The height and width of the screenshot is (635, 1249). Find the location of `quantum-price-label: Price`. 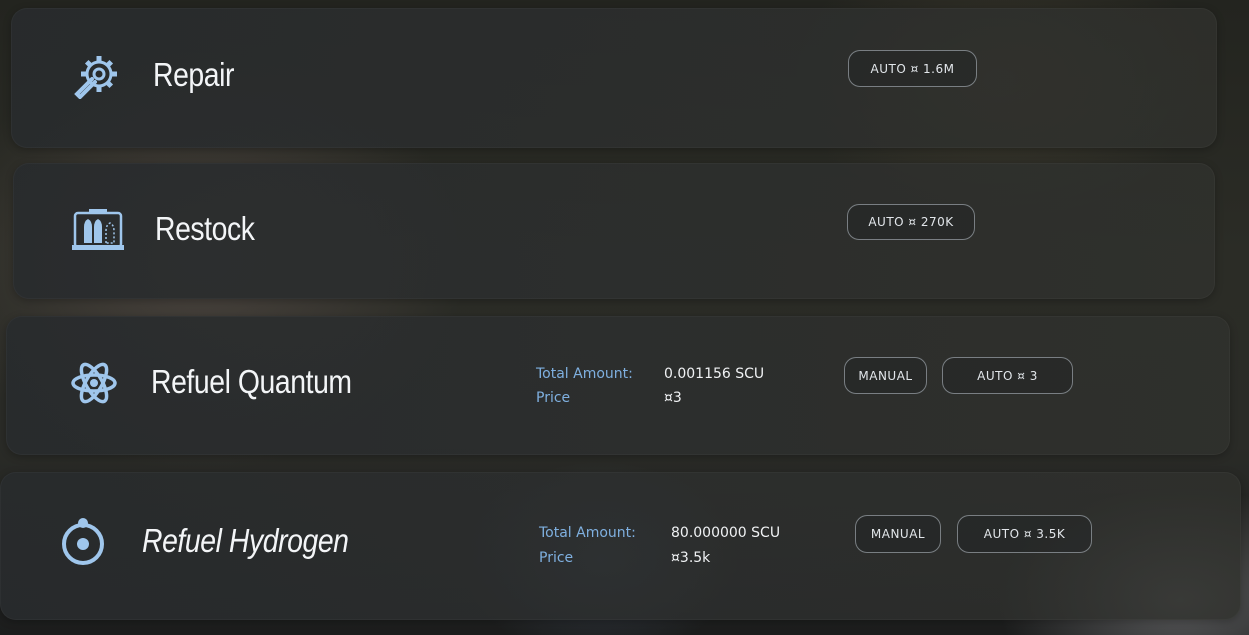

quantum-price-label: Price is located at coordinates (553, 398).